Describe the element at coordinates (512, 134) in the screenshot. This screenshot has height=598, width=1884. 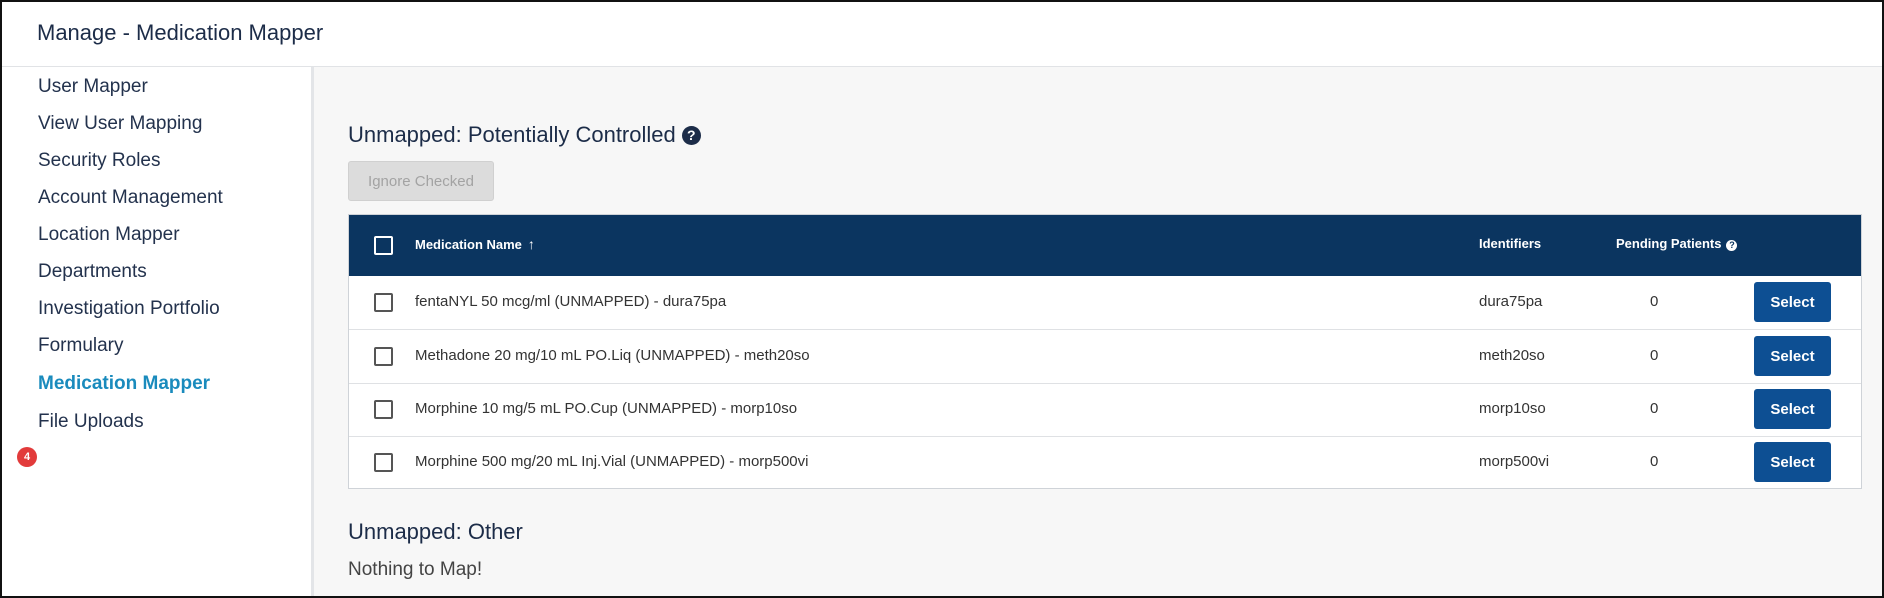
I see `controlled-title-text: Unmapped: Potentially Controlled` at that location.